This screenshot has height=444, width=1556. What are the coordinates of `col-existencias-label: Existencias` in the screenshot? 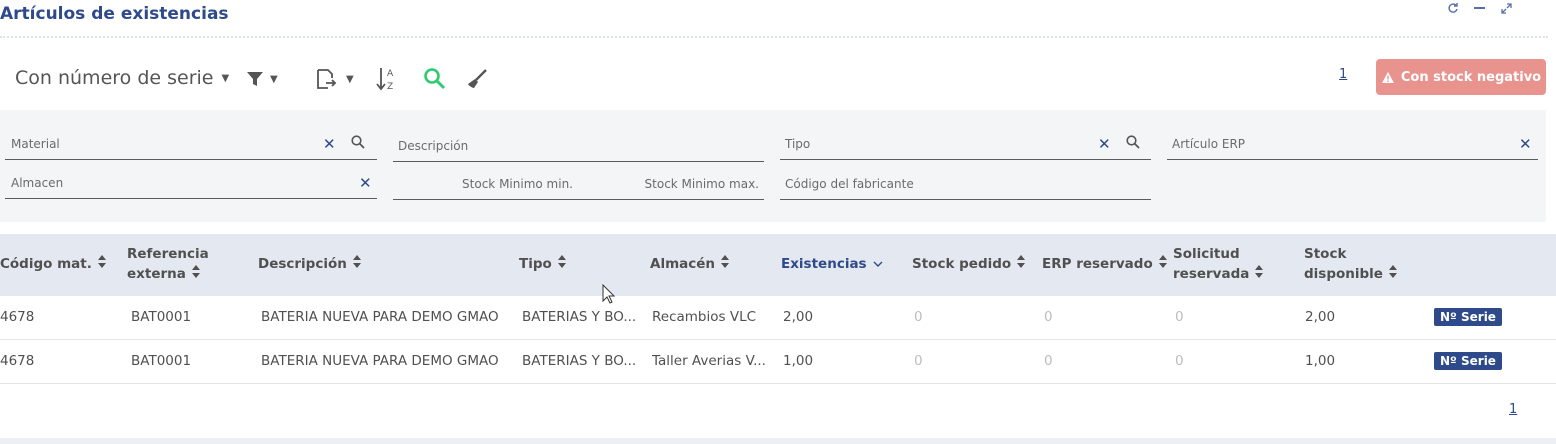 It's located at (824, 264).